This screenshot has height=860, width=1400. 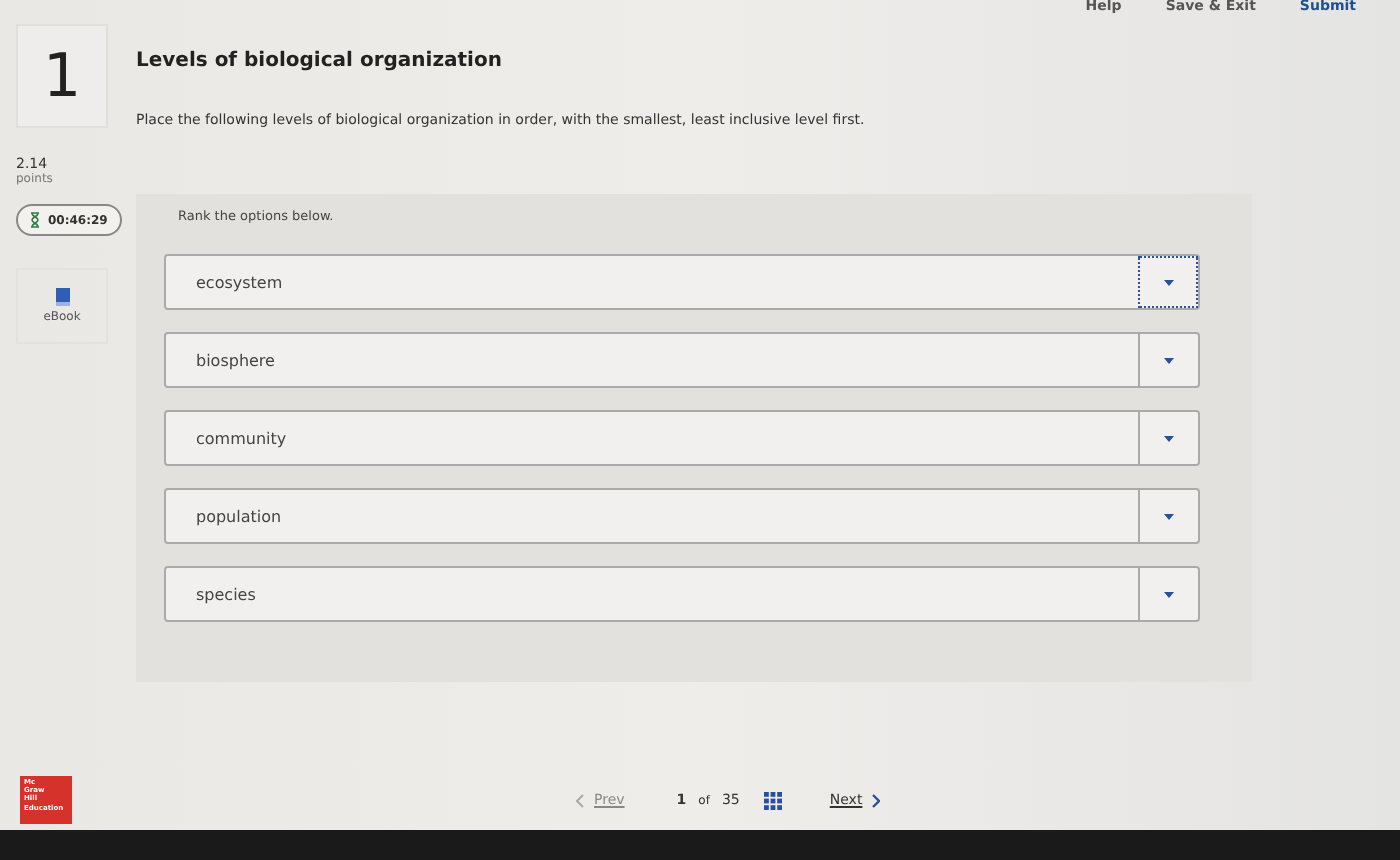 I want to click on option-label: population, so click(x=239, y=517).